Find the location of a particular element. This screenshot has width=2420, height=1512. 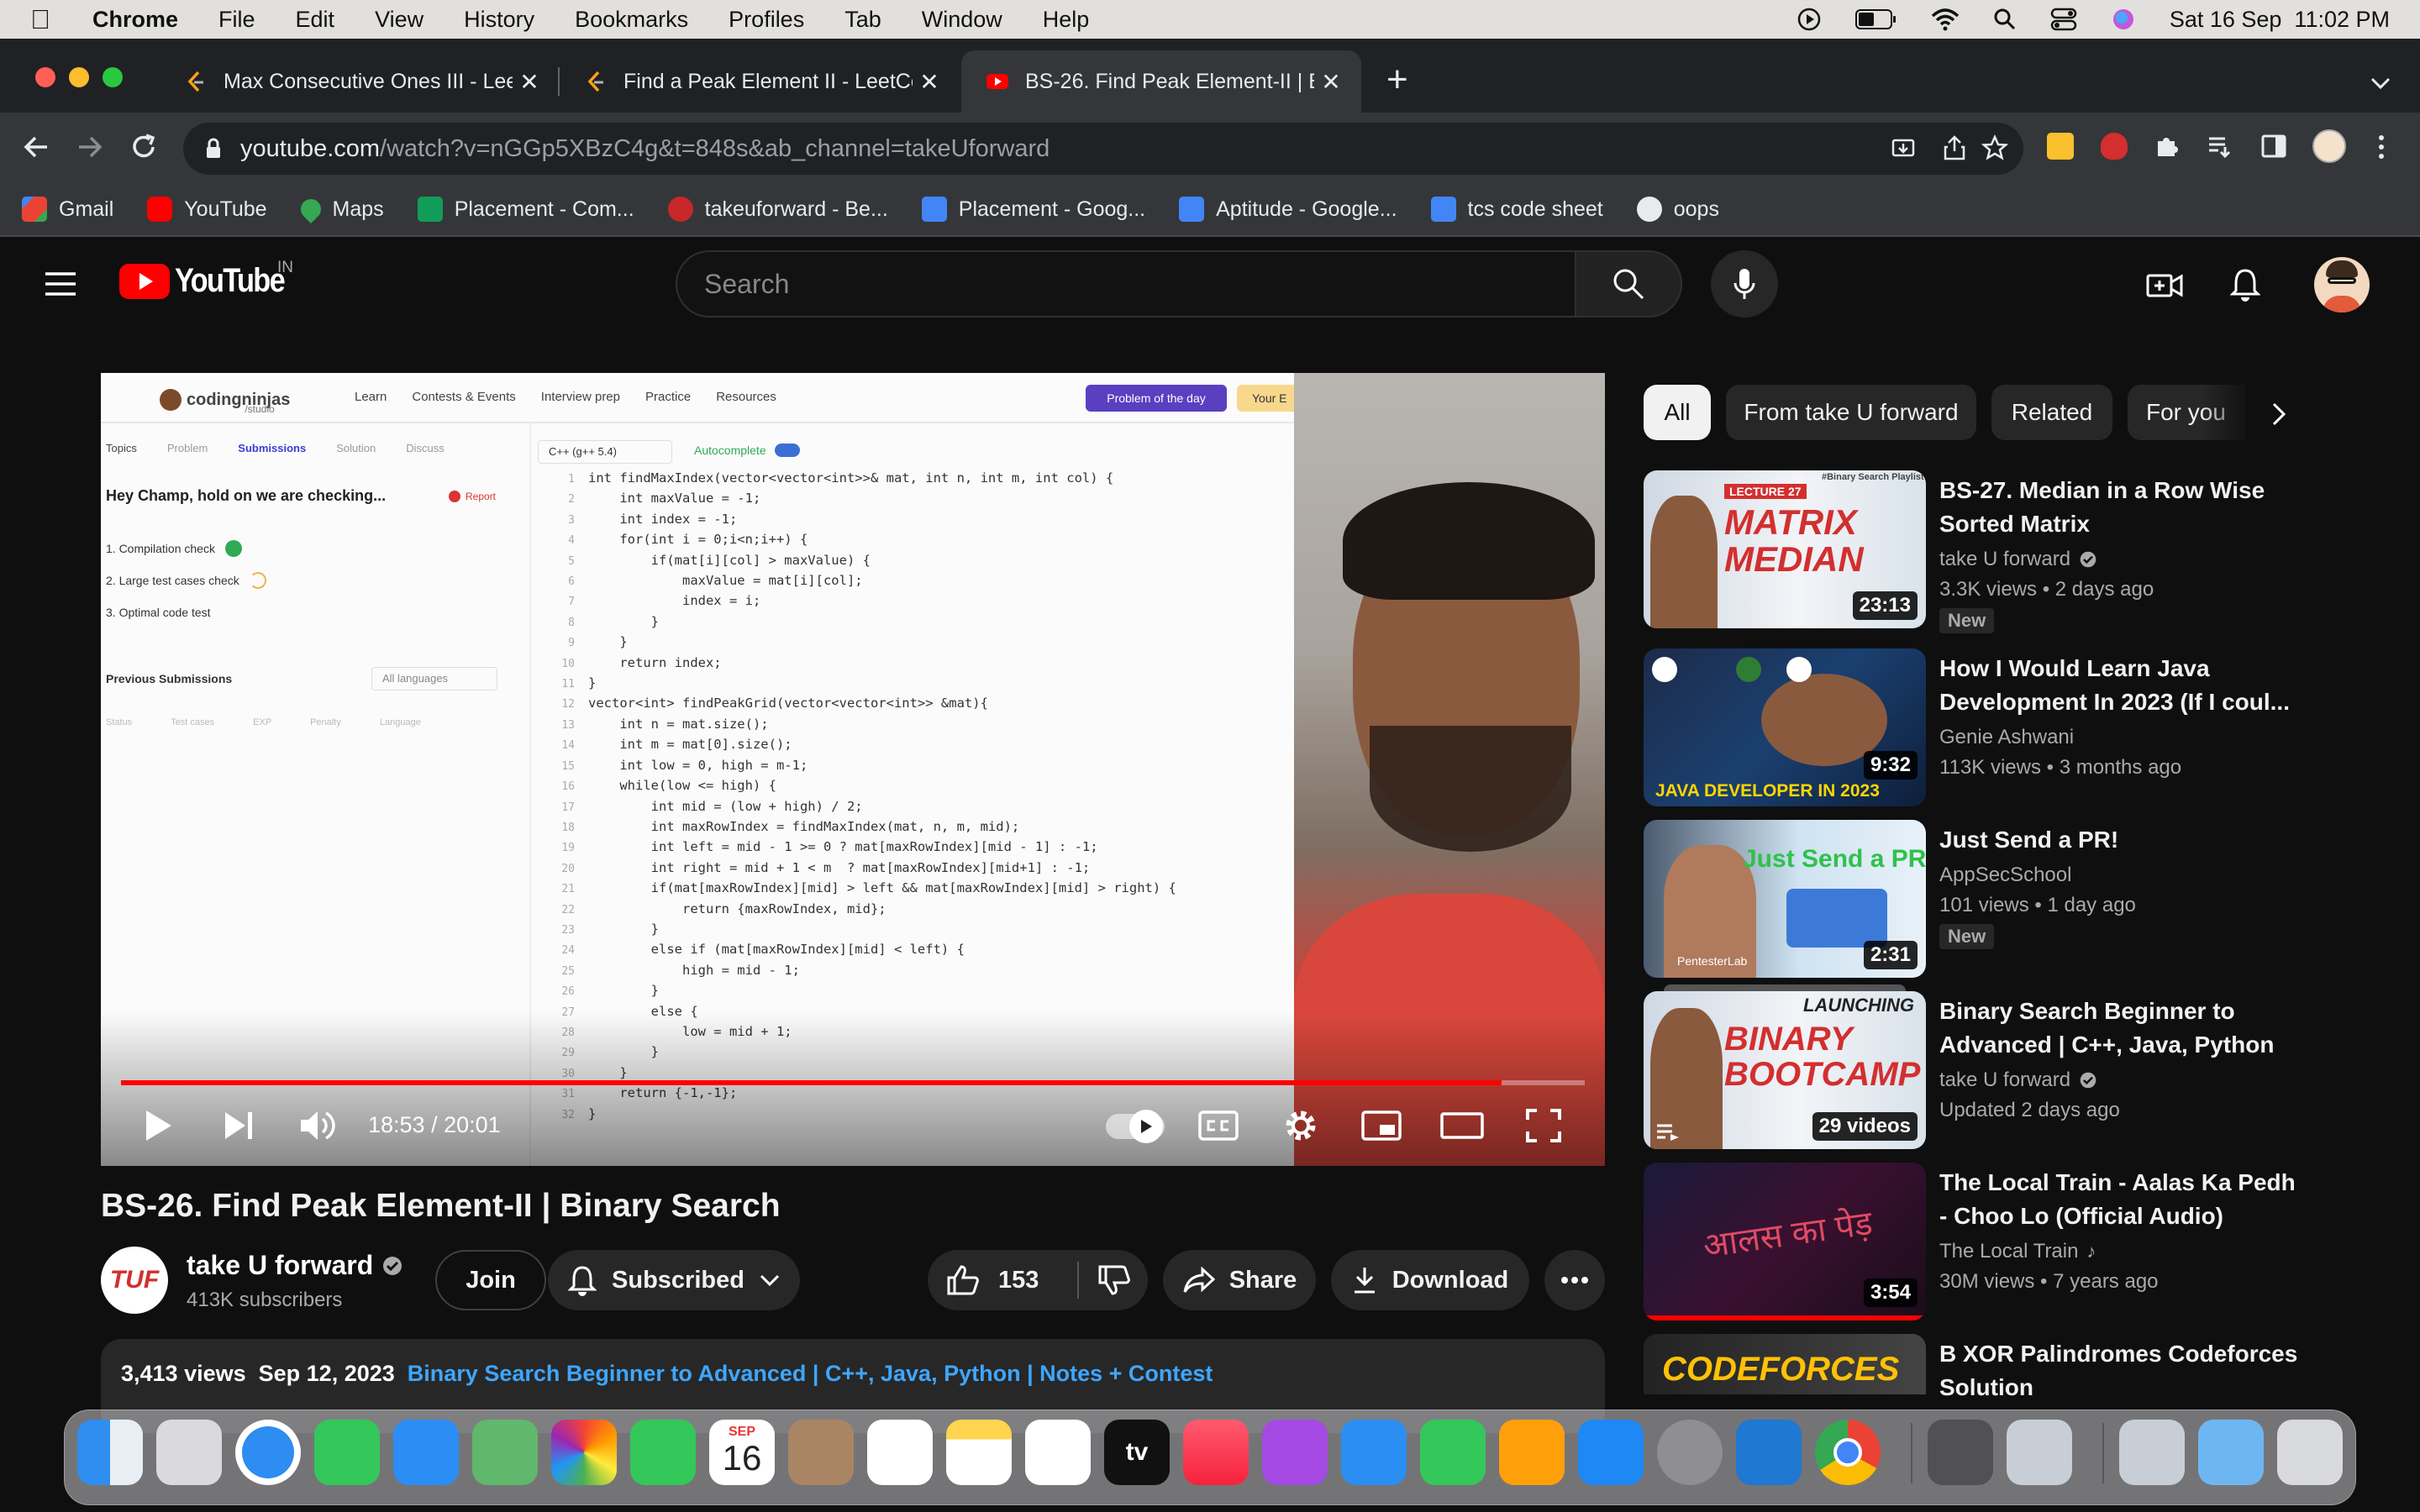

progress-track is located at coordinates (853, 1082).